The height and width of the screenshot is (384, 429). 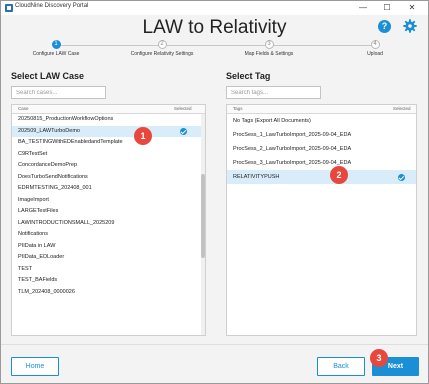 I want to click on page-title: LAW to Relativity, so click(x=214, y=27).